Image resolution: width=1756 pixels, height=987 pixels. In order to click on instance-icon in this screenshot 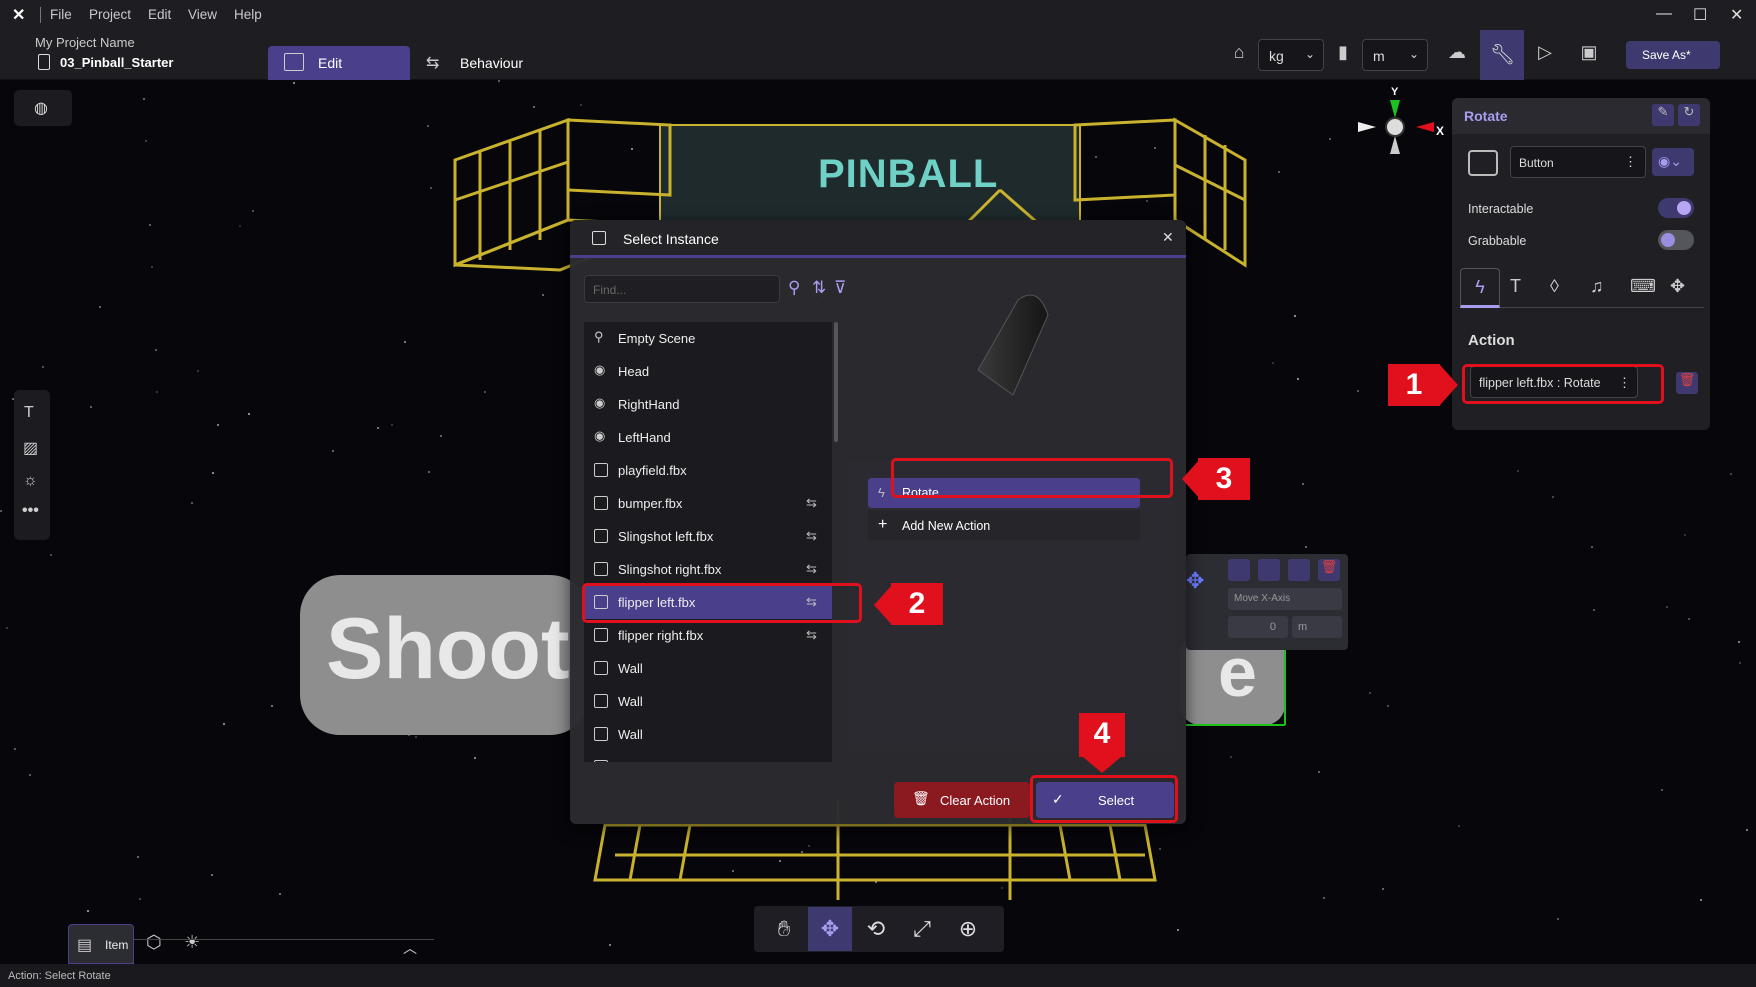, I will do `click(599, 238)`.